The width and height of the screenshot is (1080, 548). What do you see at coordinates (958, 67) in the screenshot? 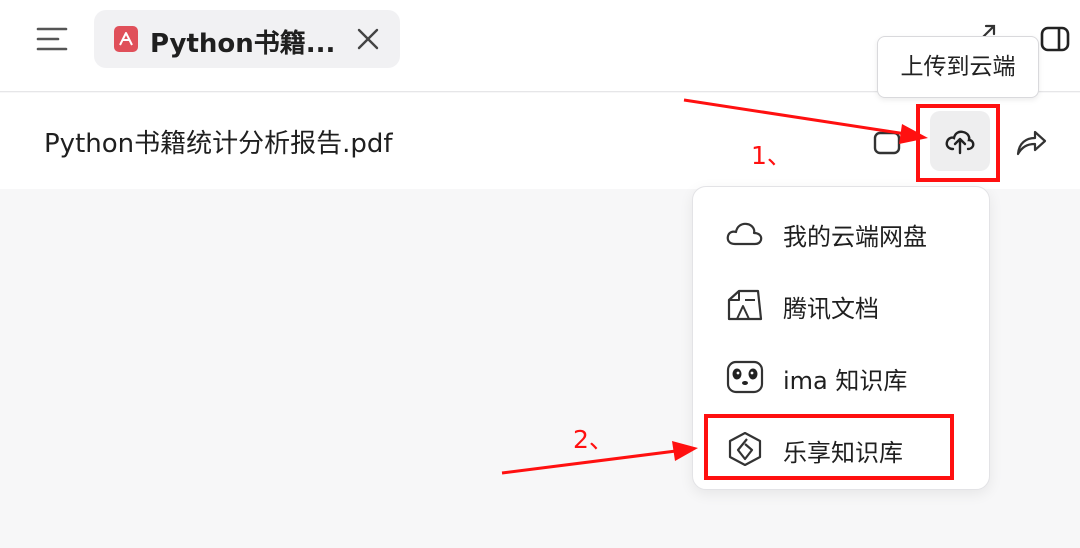
I see `upload-tooltip: 上传到云端` at bounding box center [958, 67].